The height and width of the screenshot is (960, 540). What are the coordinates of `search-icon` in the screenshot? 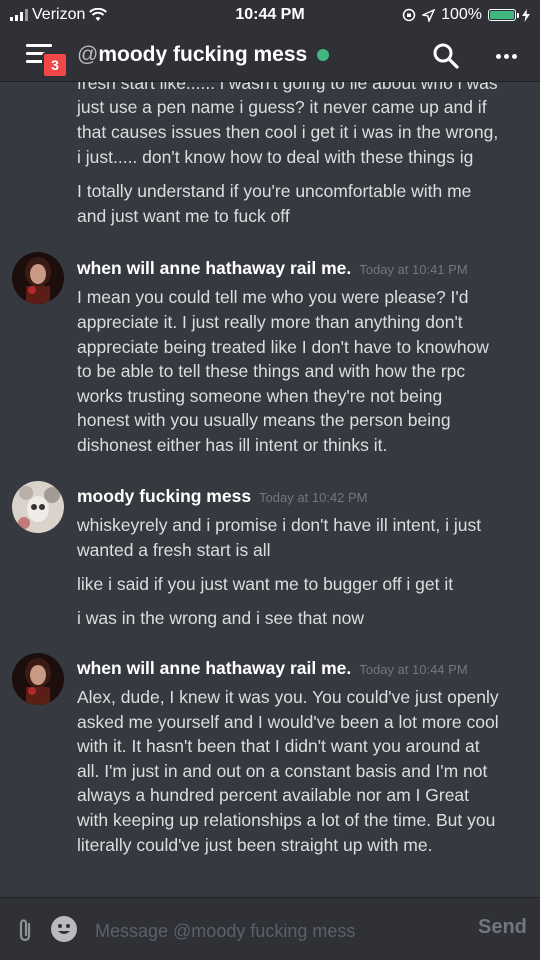 It's located at (446, 56).